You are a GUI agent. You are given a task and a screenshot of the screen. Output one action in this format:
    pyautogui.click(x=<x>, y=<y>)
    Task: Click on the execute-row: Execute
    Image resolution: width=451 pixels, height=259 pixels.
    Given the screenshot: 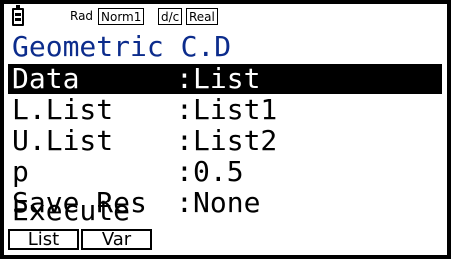 What is the action you would take?
    pyautogui.click(x=225, y=211)
    